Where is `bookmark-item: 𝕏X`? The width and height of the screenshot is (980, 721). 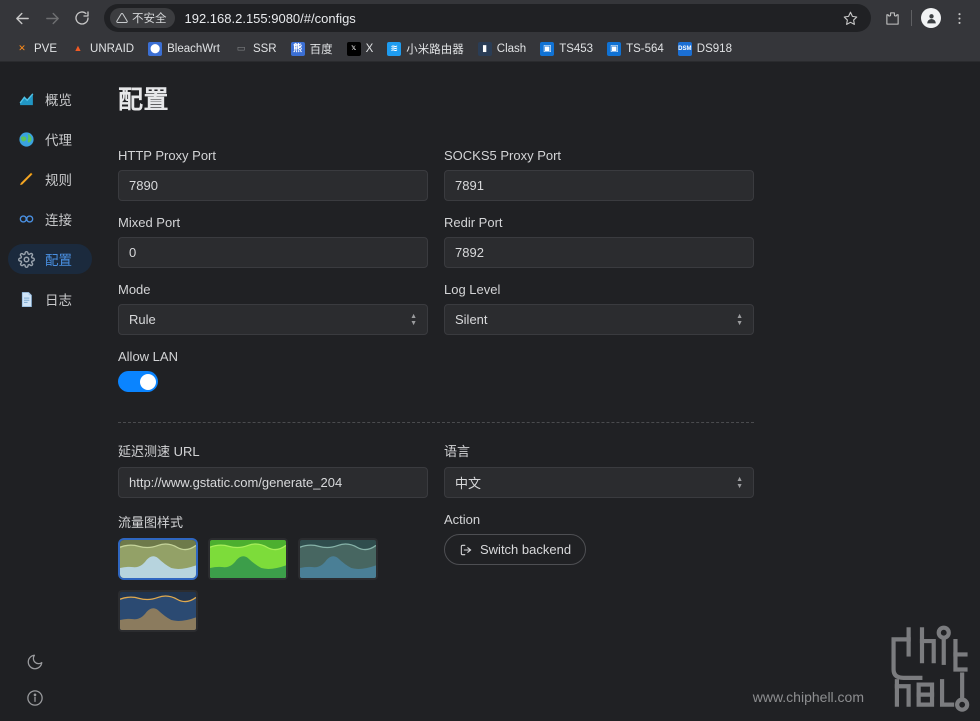
bookmark-item: 𝕏X is located at coordinates (360, 49).